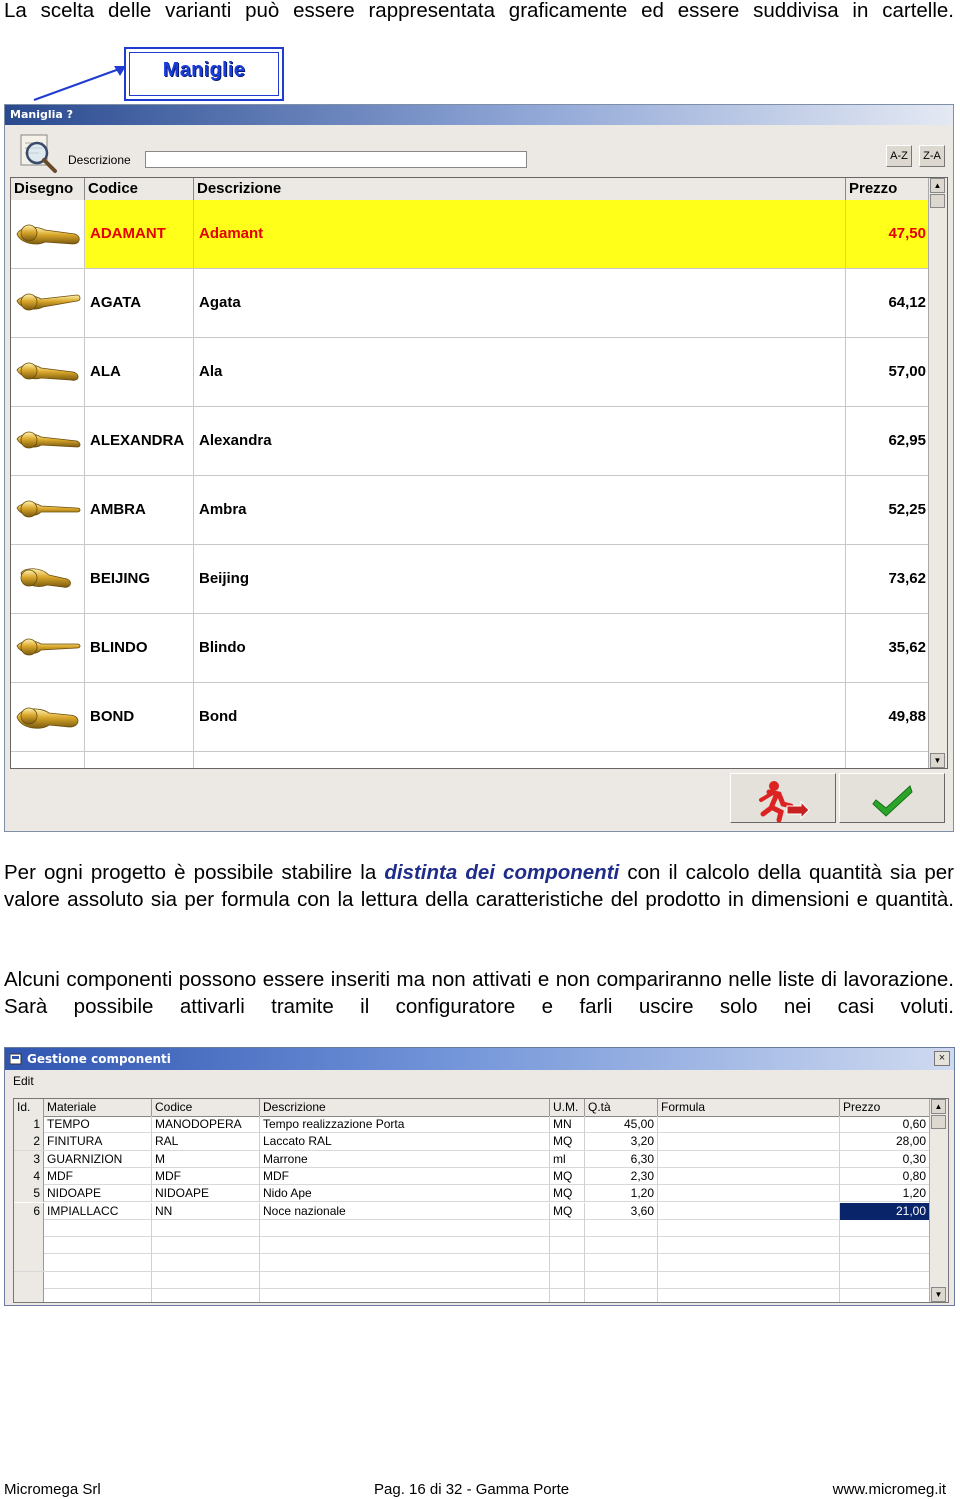  I want to click on cell-prezzo: 35,62, so click(907, 647).